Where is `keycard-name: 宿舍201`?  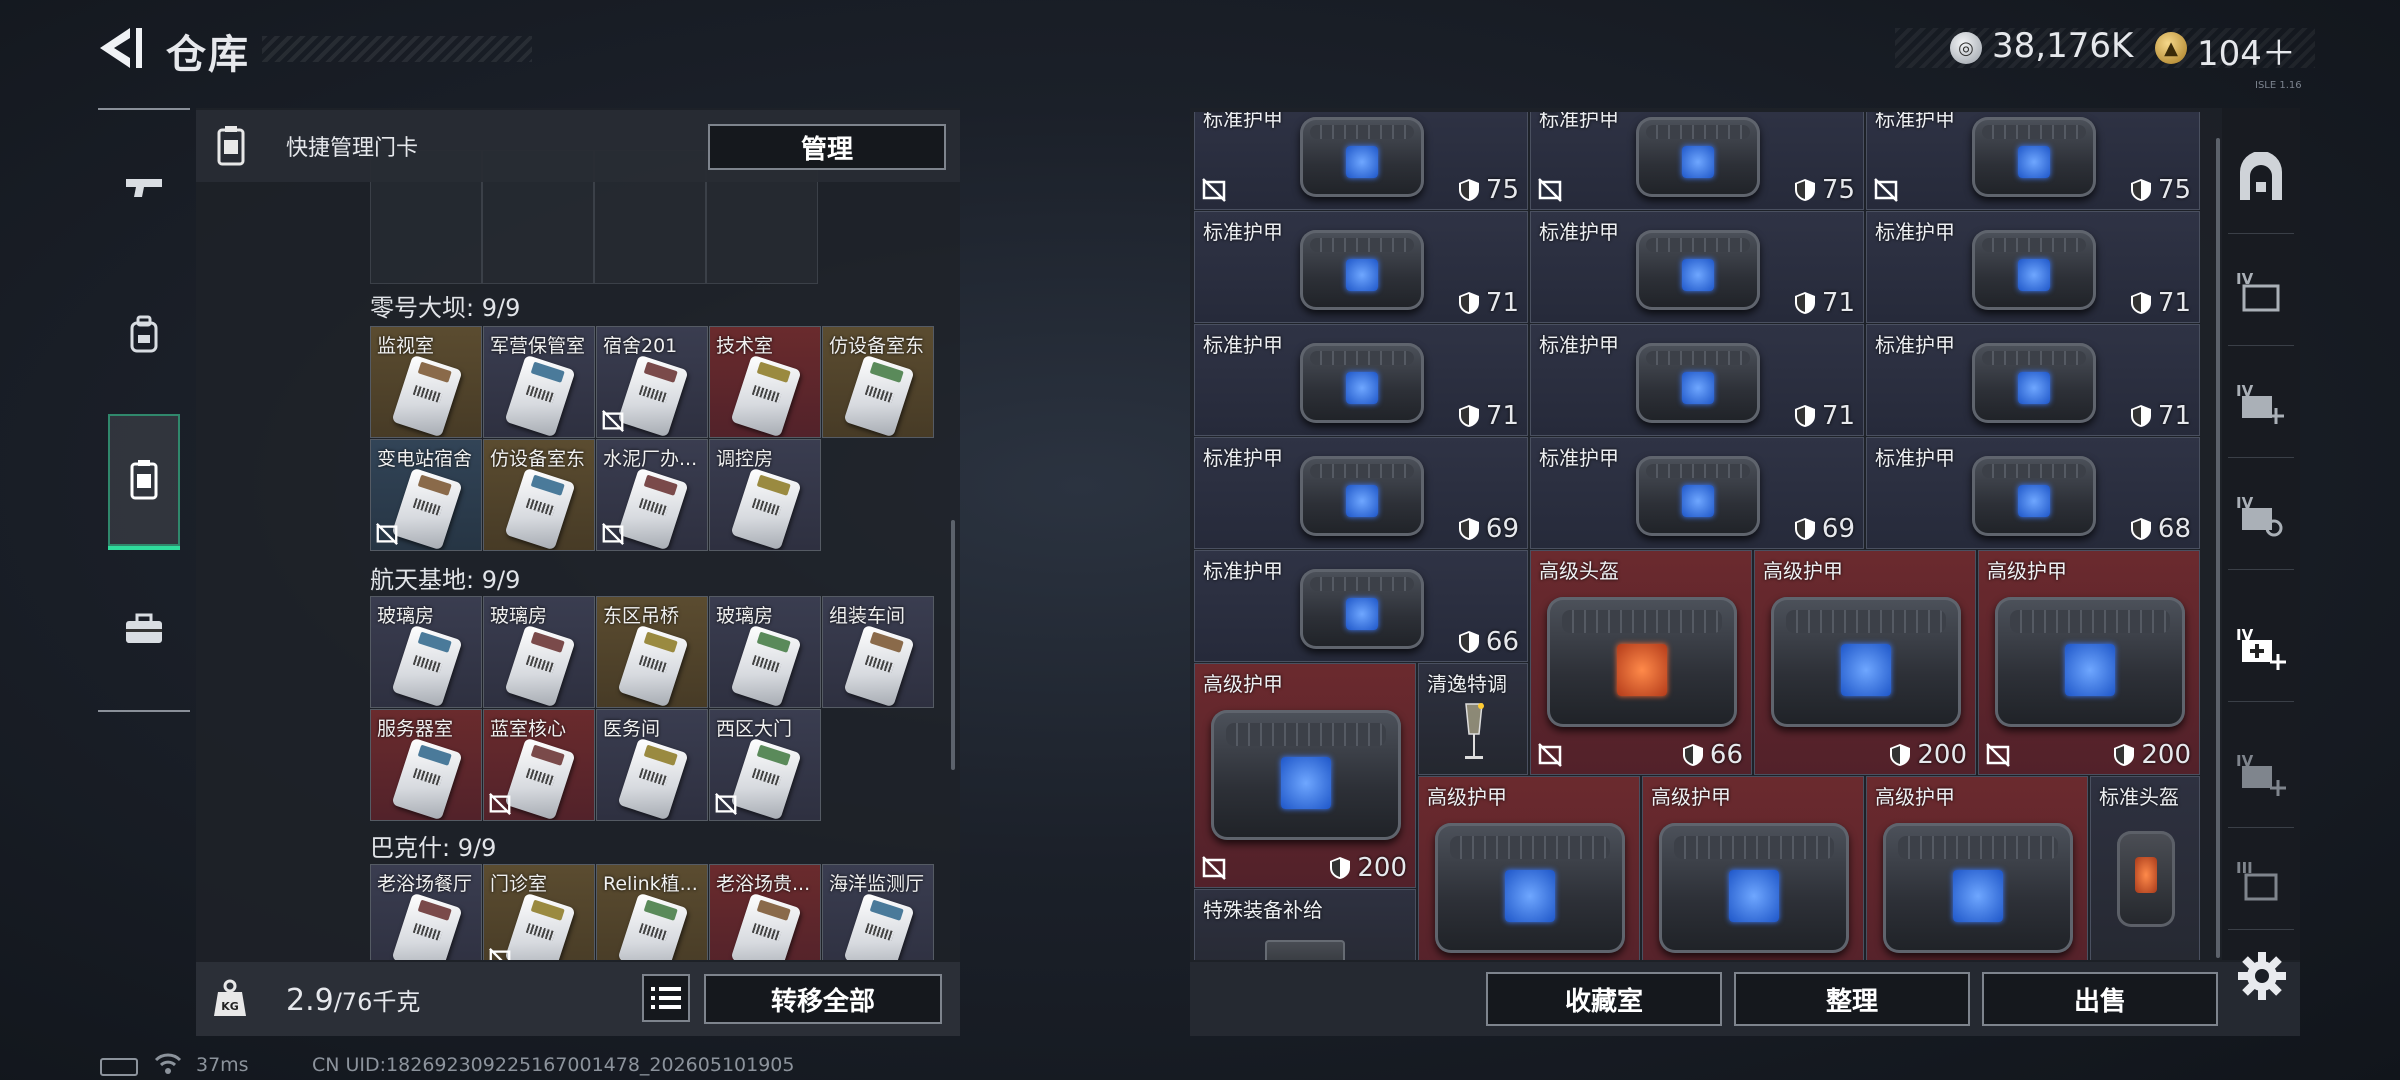 keycard-name: 宿舍201 is located at coordinates (640, 346).